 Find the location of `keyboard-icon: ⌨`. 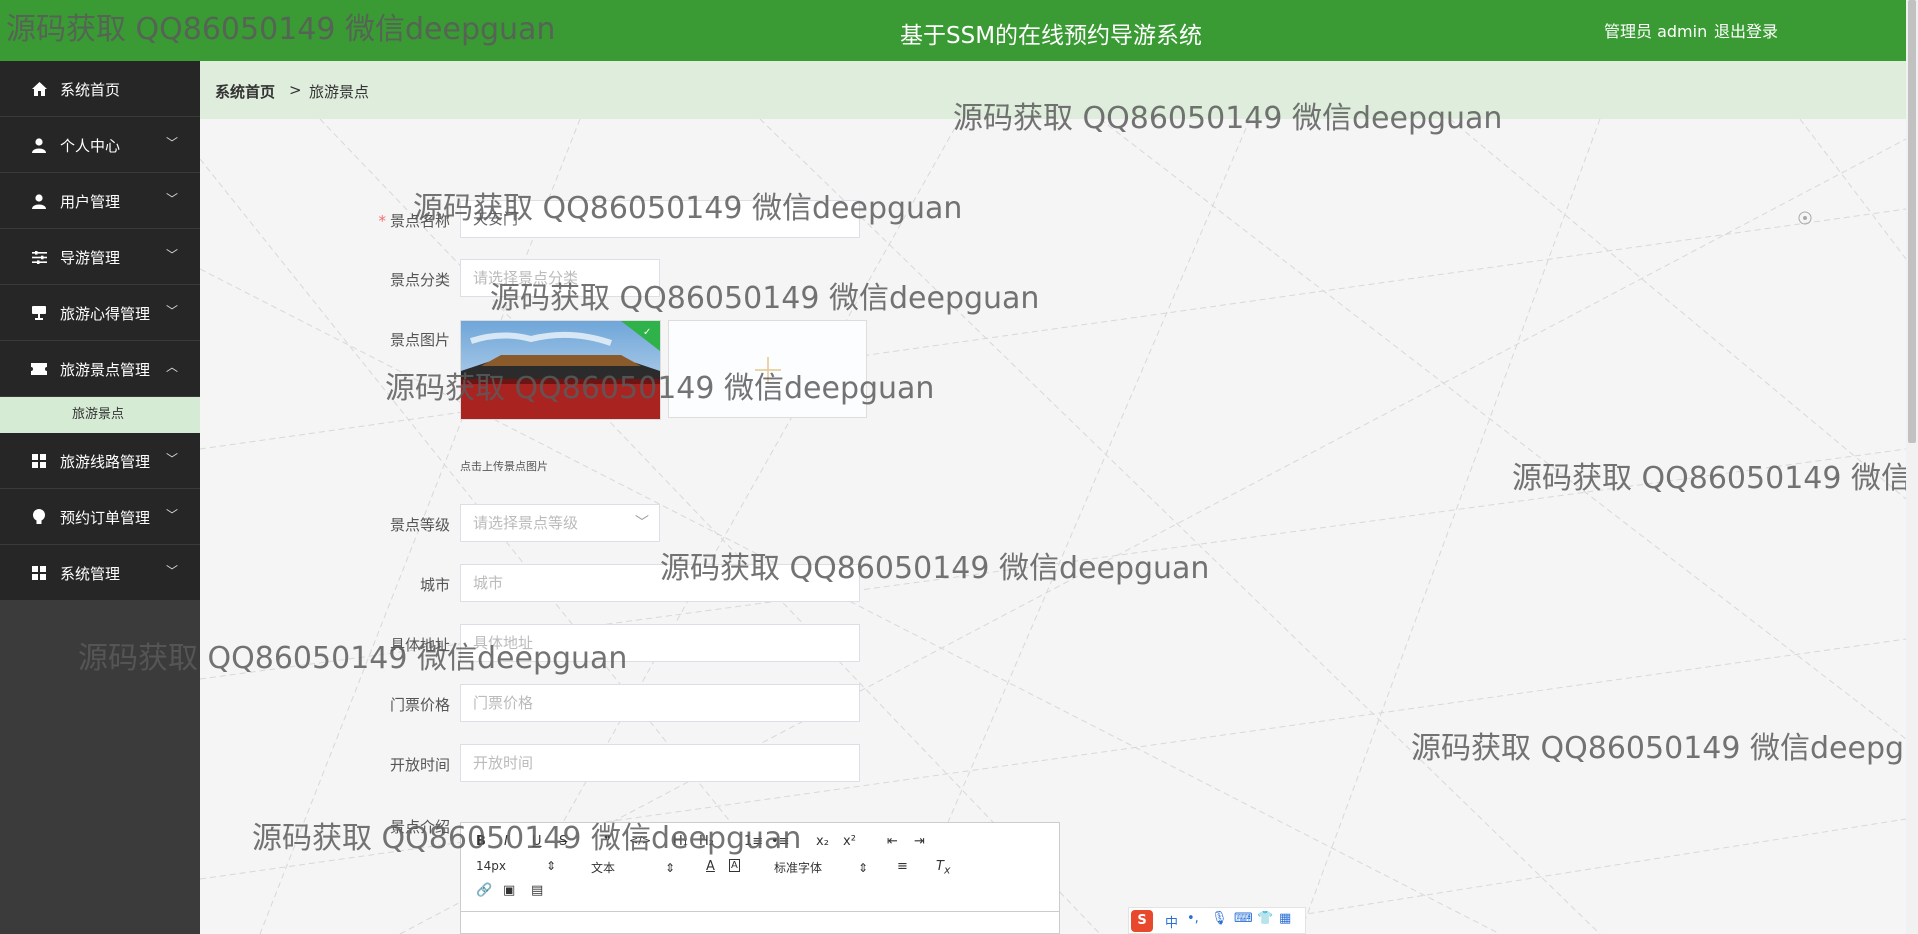

keyboard-icon: ⌨ is located at coordinates (1243, 918).